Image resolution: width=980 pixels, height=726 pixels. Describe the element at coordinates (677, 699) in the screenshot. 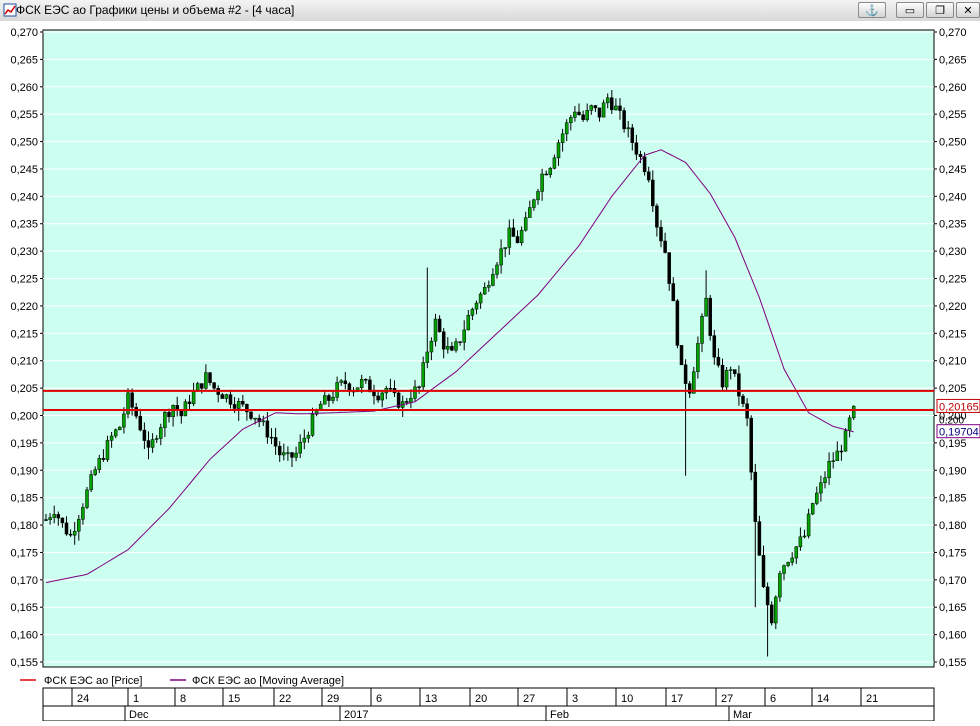

I see `x-day-label: 17` at that location.